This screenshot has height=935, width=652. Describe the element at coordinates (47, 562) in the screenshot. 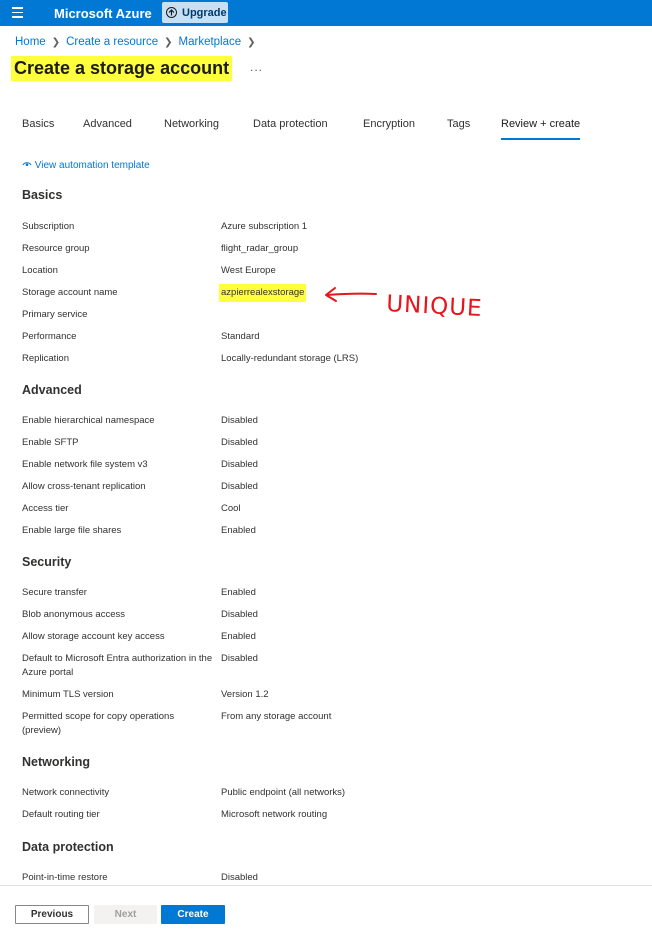

I see `section-security-title: Security` at that location.